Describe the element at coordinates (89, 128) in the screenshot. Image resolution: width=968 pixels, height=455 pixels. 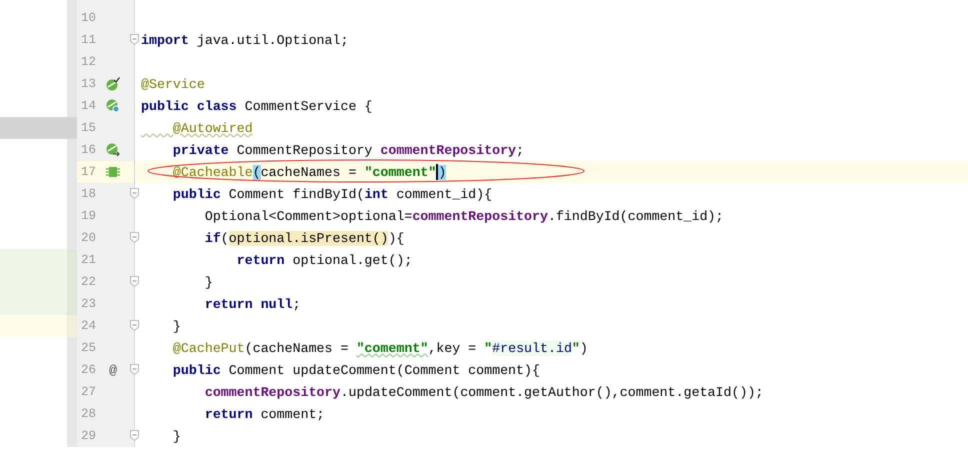
I see `line-number: 15` at that location.